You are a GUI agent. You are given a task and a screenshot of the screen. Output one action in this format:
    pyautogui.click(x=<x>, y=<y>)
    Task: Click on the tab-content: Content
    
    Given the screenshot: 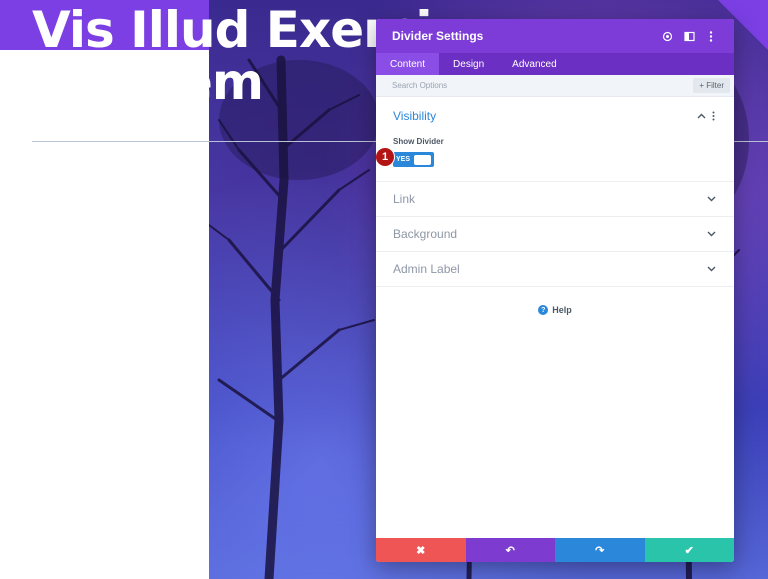 What is the action you would take?
    pyautogui.click(x=408, y=64)
    